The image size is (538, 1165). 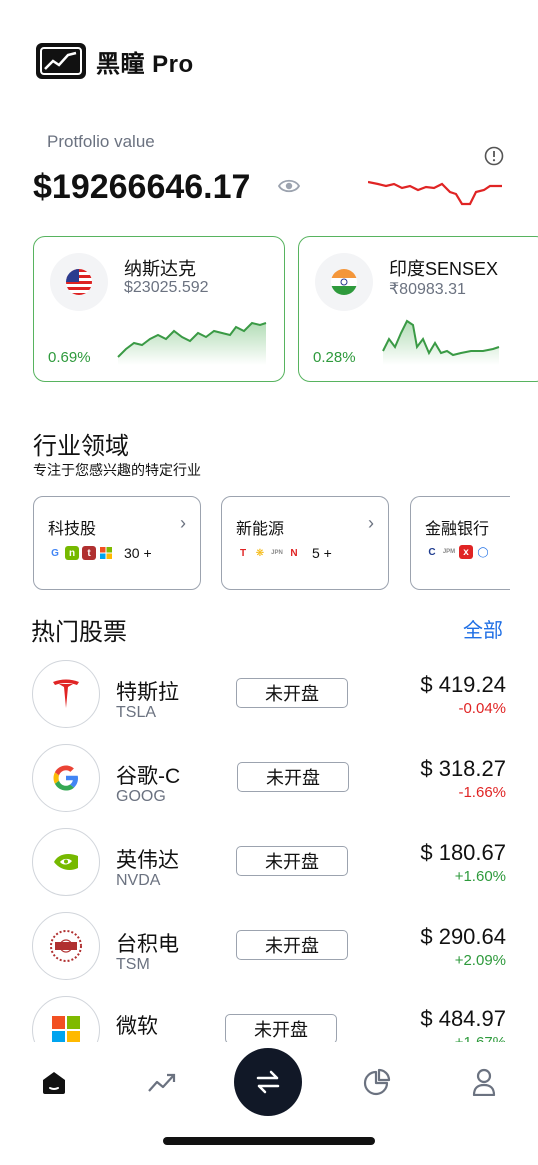 What do you see at coordinates (69, 357) in the screenshot?
I see `index-change: 0.69%` at bounding box center [69, 357].